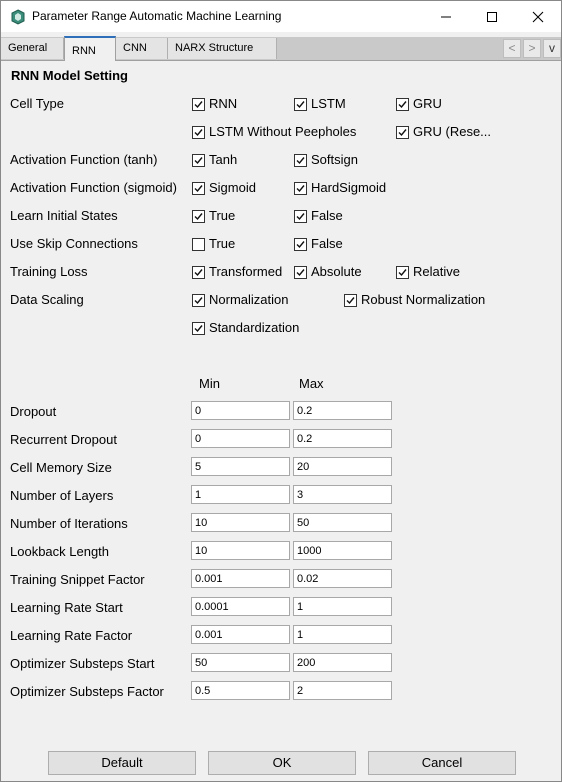 The height and width of the screenshot is (782, 562). What do you see at coordinates (240, 466) in the screenshot?
I see `cell-memory-size-min-input` at bounding box center [240, 466].